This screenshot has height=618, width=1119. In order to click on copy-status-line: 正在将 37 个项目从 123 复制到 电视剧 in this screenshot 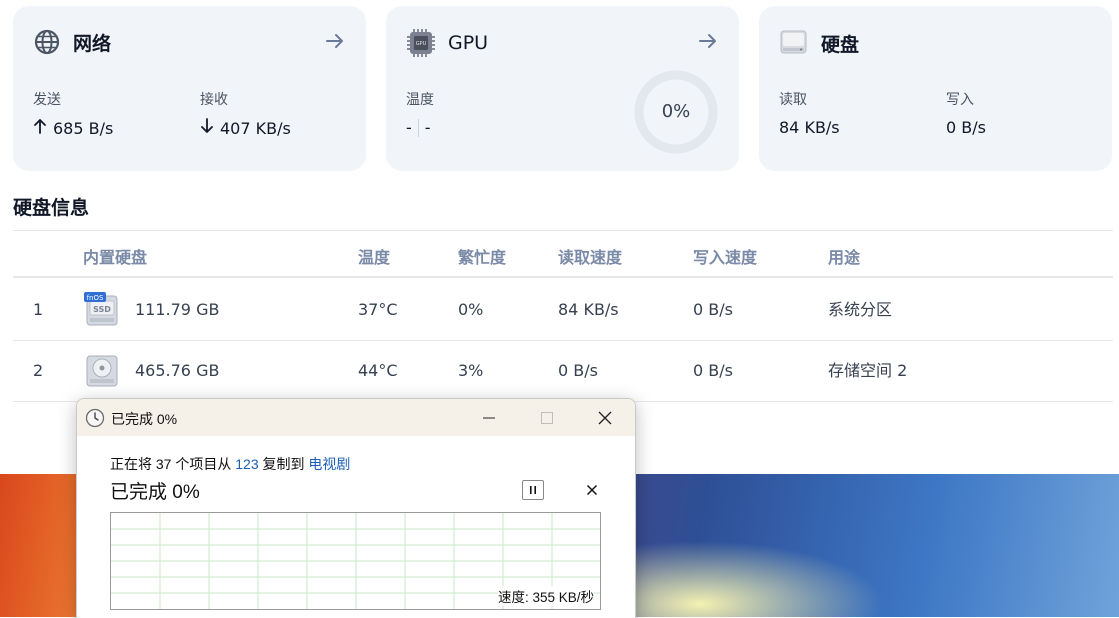, I will do `click(230, 464)`.